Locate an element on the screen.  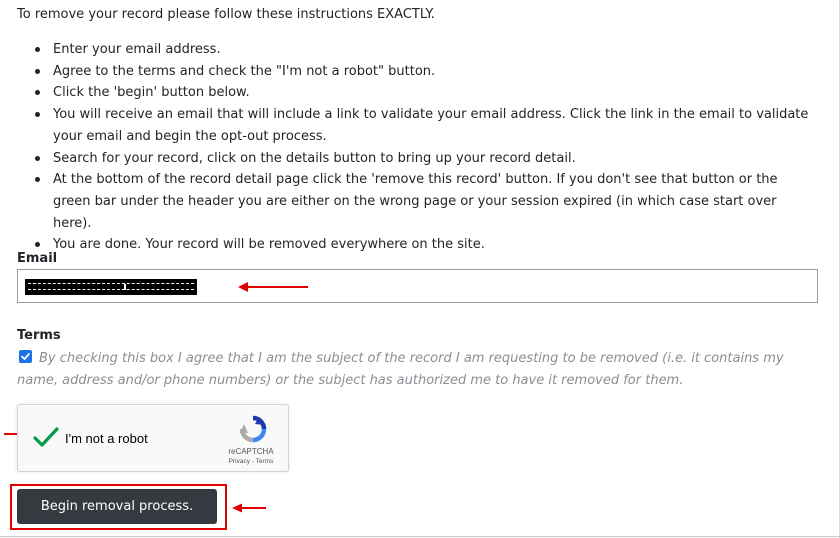
begin-removal-button: Begin removal process. is located at coordinates (117, 506).